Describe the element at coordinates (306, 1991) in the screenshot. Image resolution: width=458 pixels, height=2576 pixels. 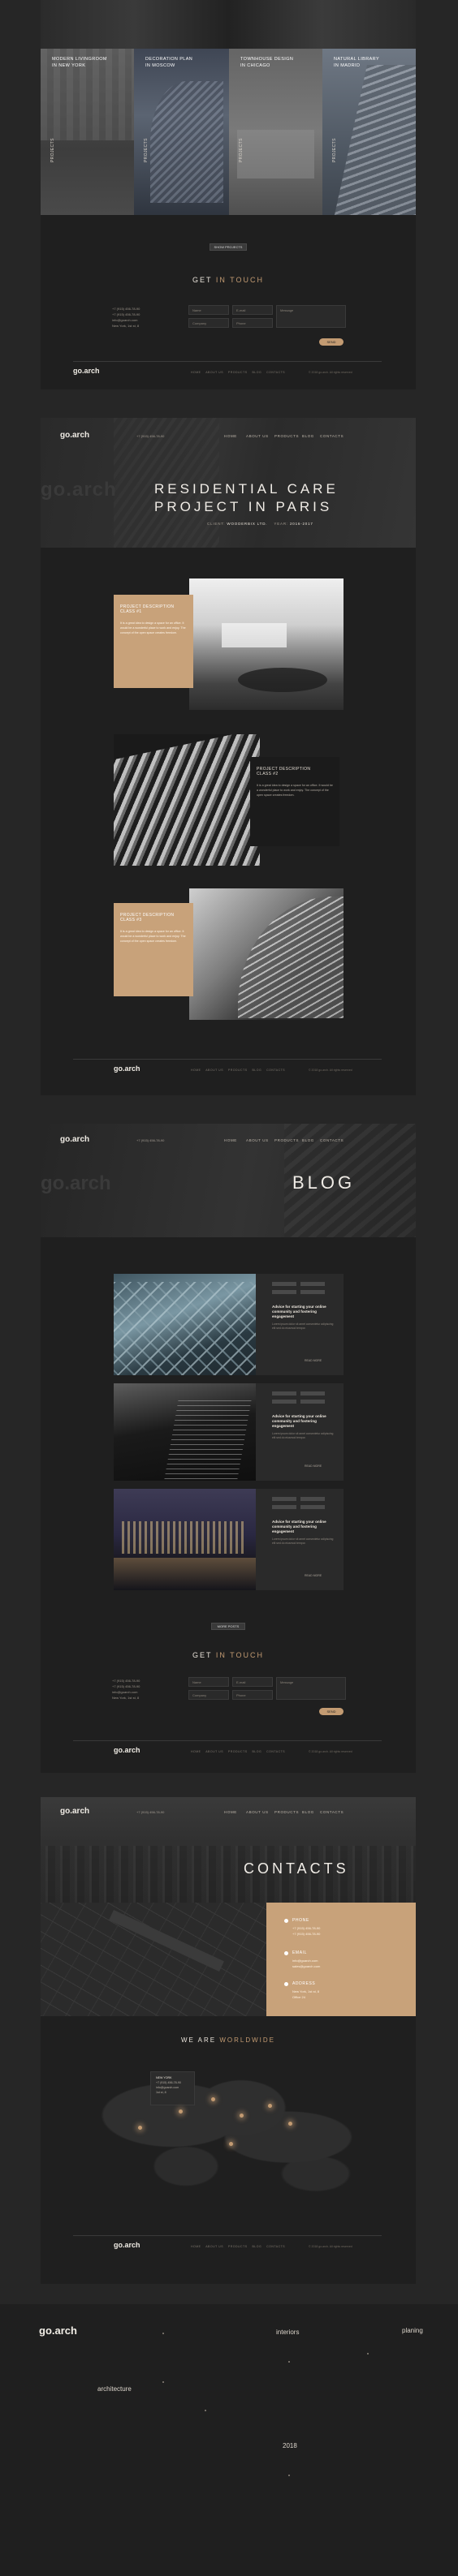
I see `address-line: New York, 1st st, 8` at that location.